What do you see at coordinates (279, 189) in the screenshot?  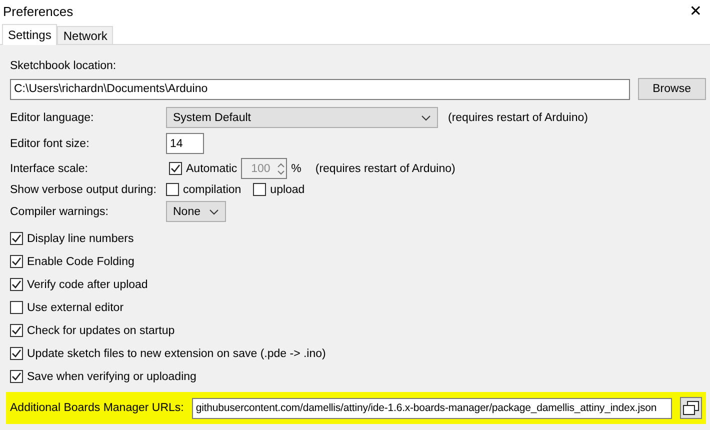 I see `checkbox: upload` at bounding box center [279, 189].